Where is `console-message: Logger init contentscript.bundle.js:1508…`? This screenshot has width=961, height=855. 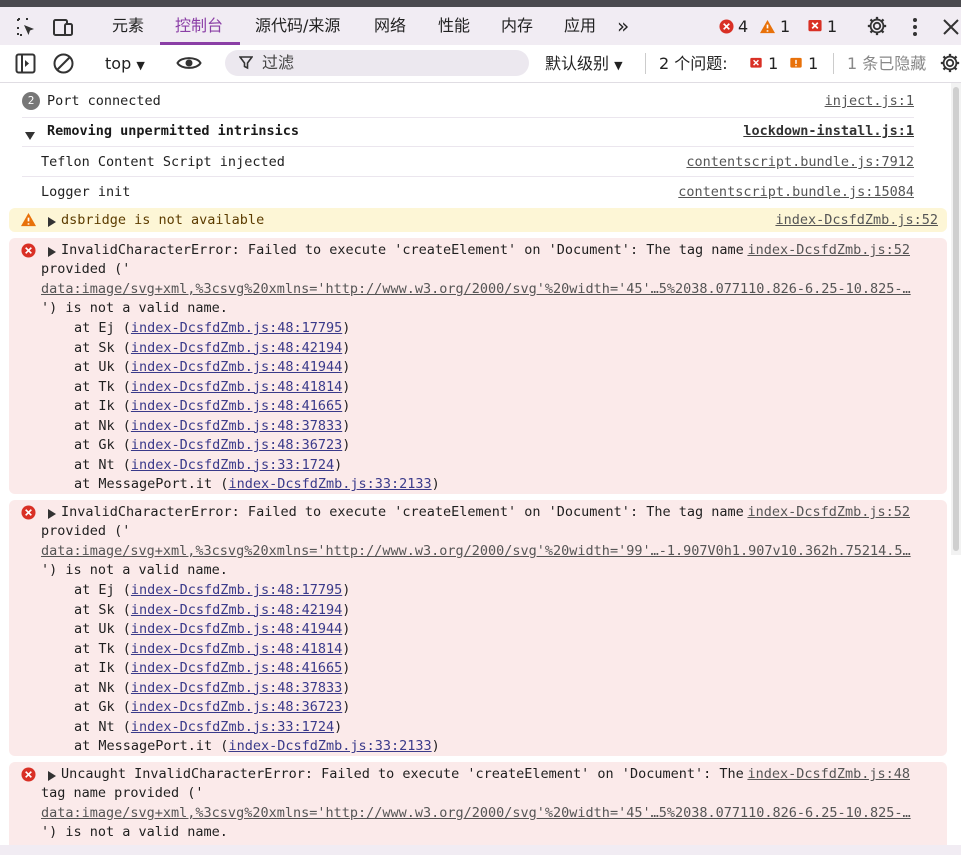
console-message: Logger init contentscript.bundle.js:1508… is located at coordinates (468, 192).